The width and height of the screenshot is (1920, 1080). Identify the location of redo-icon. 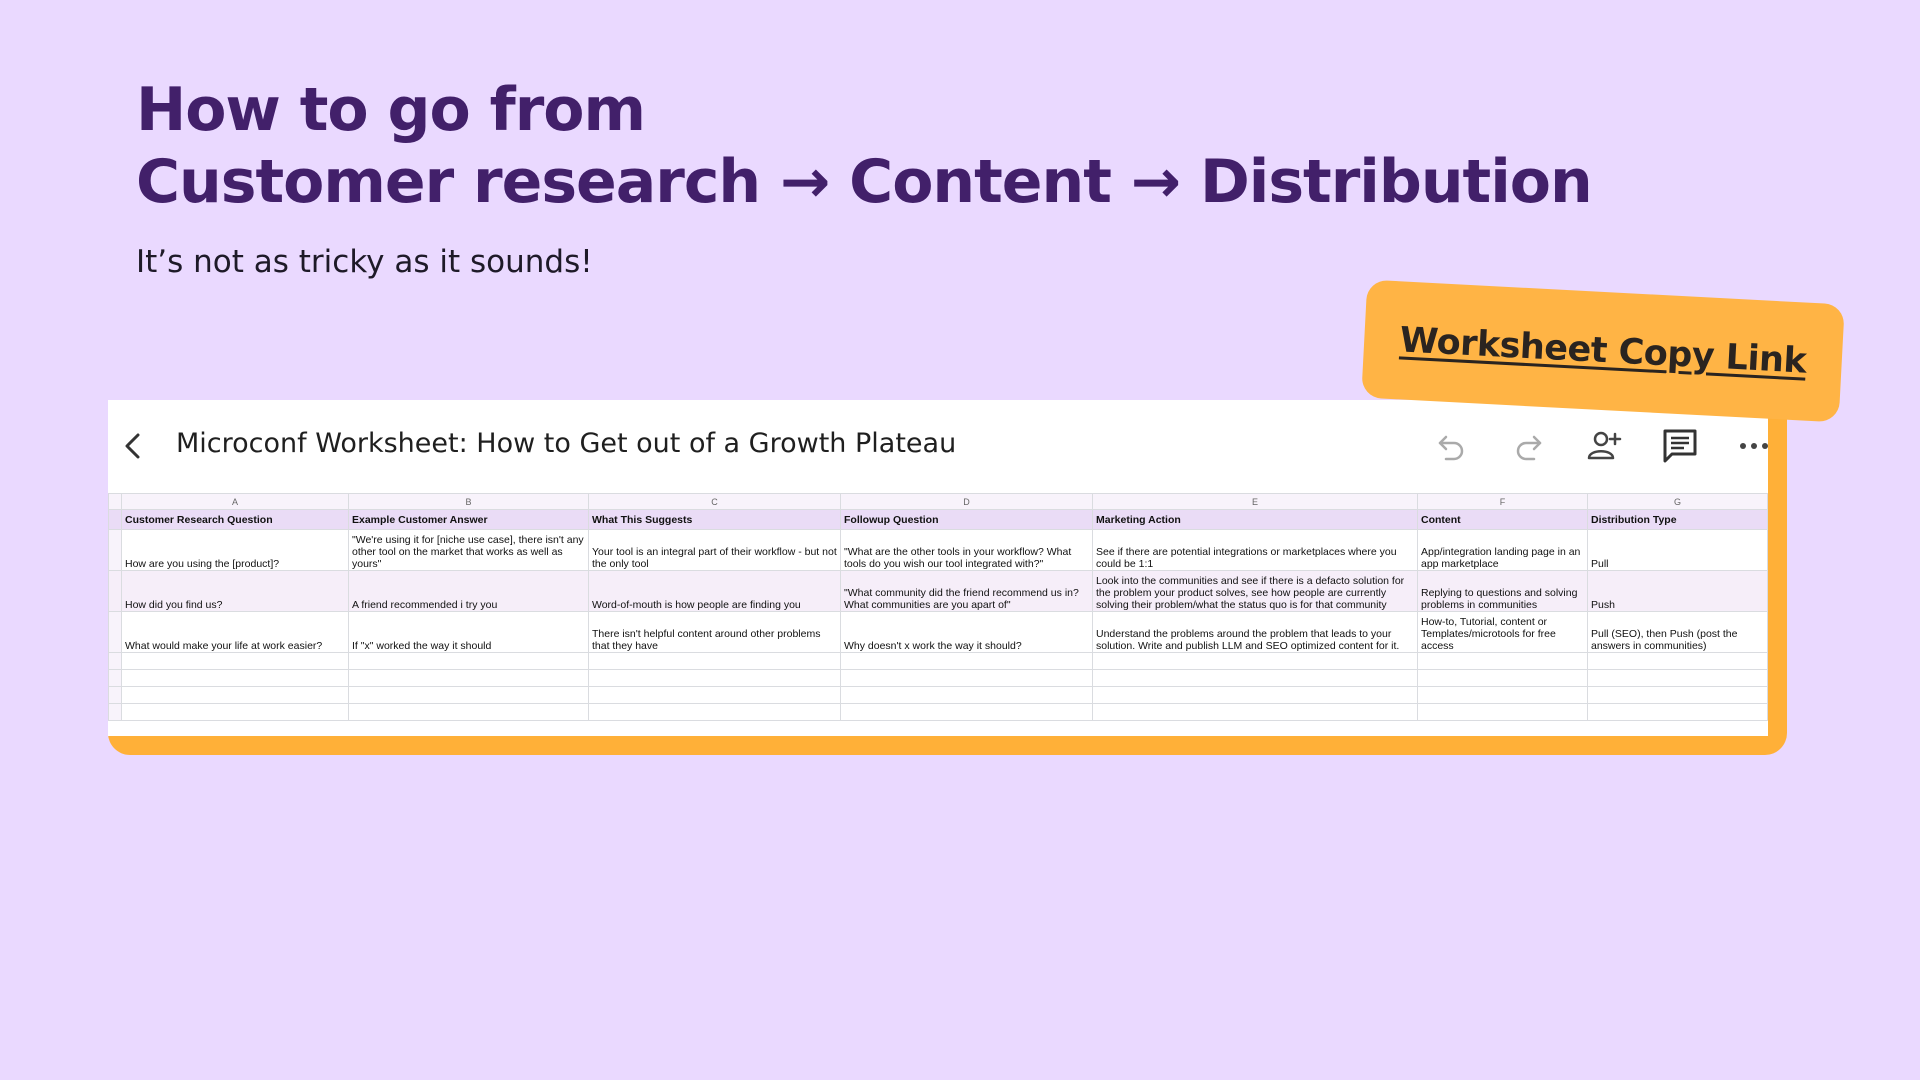
(1528, 446).